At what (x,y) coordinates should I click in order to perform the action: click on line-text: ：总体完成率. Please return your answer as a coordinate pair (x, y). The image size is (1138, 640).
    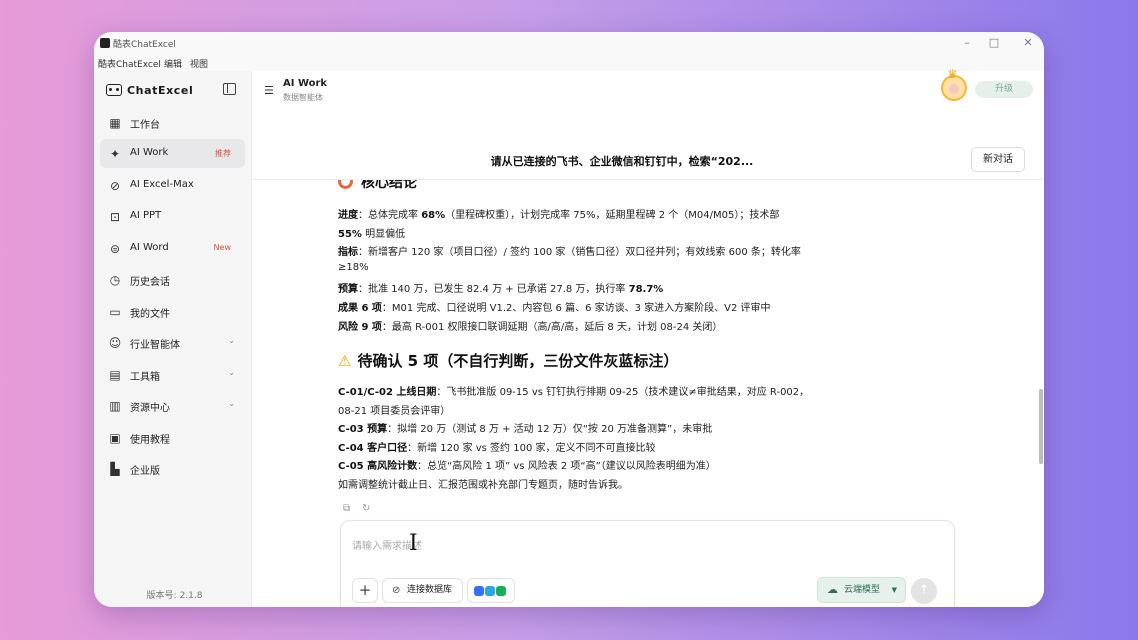
    Looking at the image, I should click on (390, 215).